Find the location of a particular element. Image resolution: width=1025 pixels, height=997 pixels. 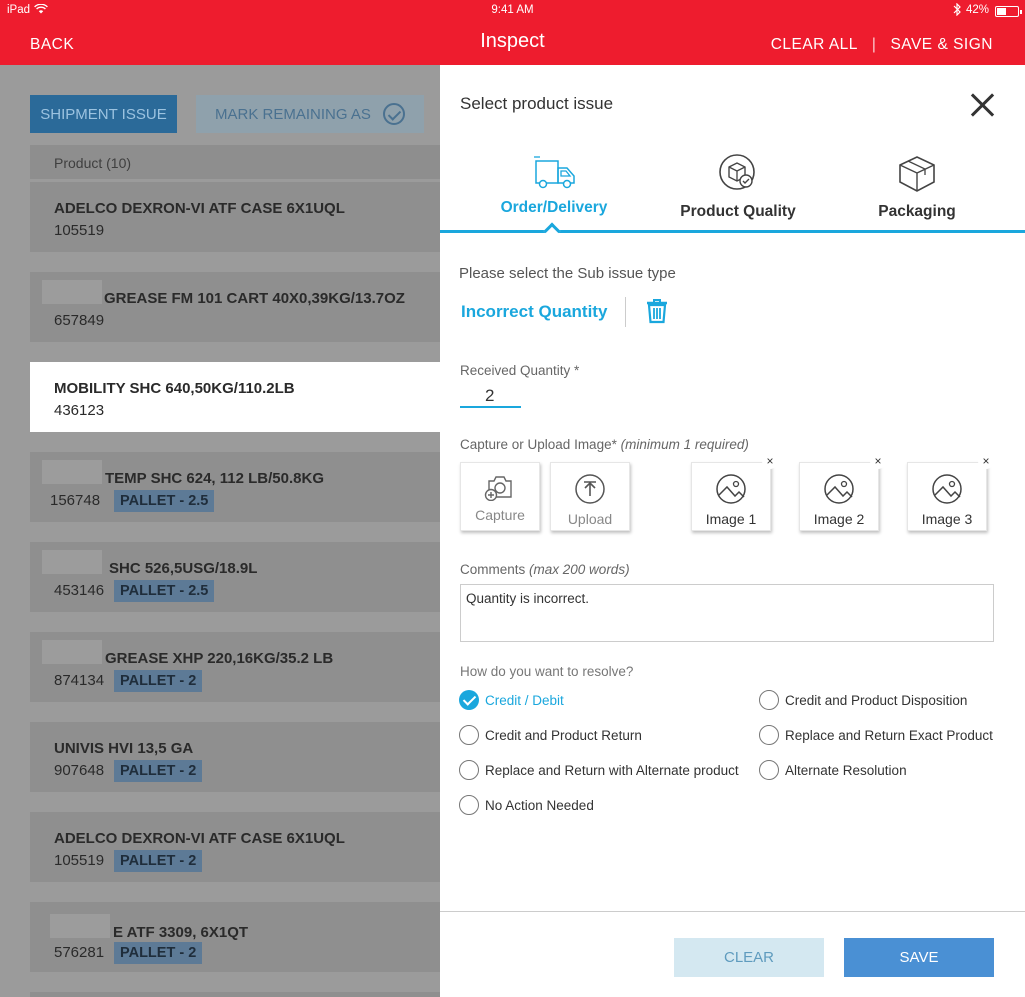

product-item: UNIVIS HVI 13,5 GA 907648 PALLET - 2 is located at coordinates (235, 757).